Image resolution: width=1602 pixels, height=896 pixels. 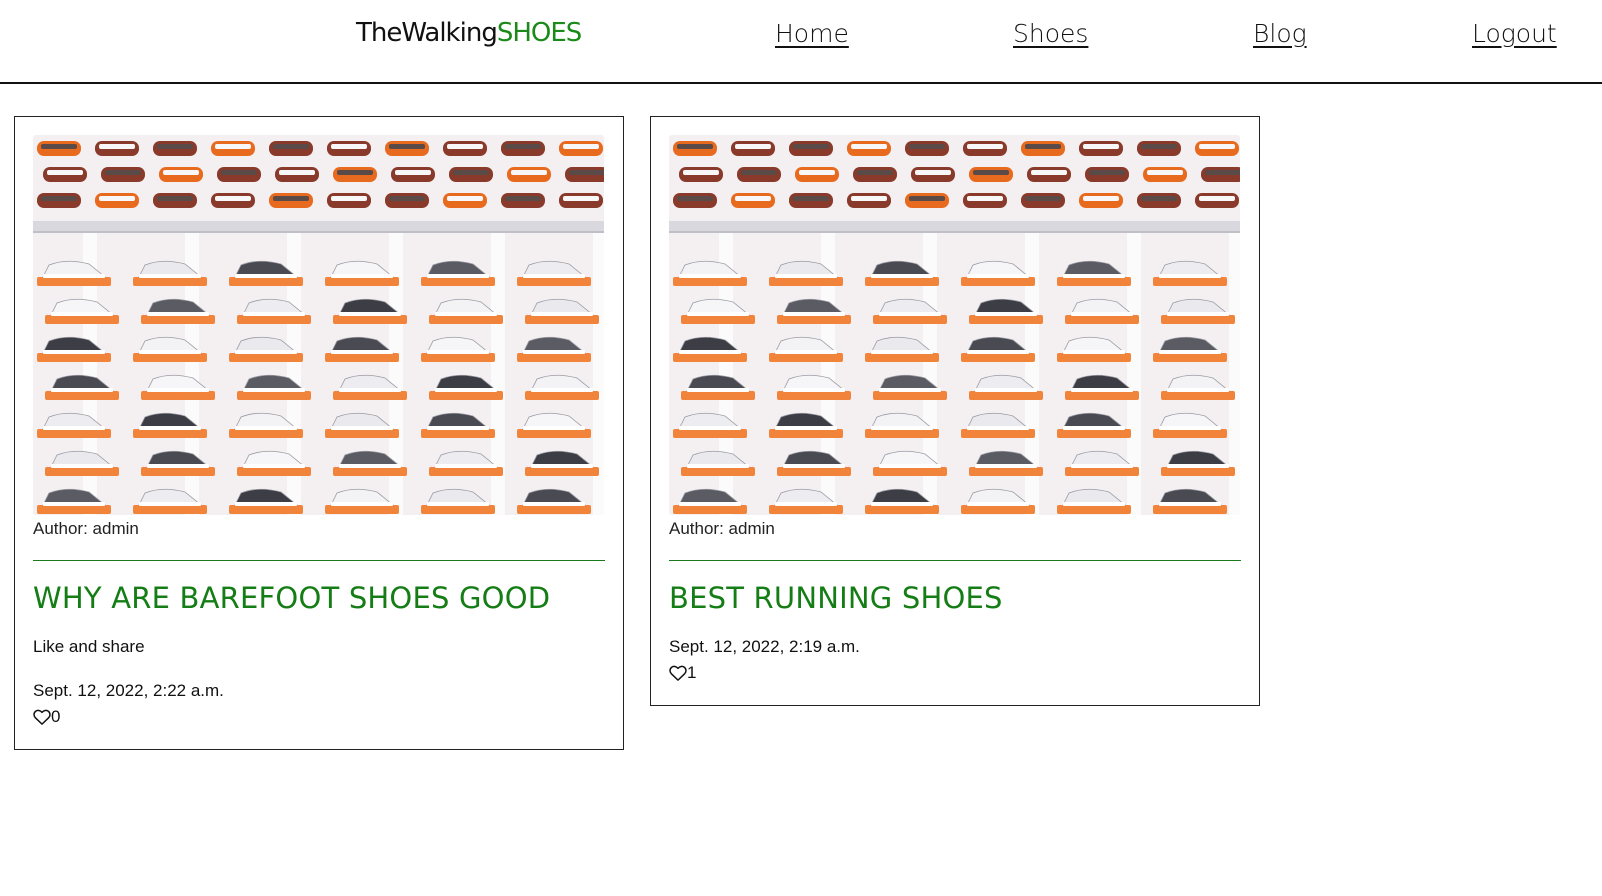 I want to click on like-count: 0, so click(x=56, y=716).